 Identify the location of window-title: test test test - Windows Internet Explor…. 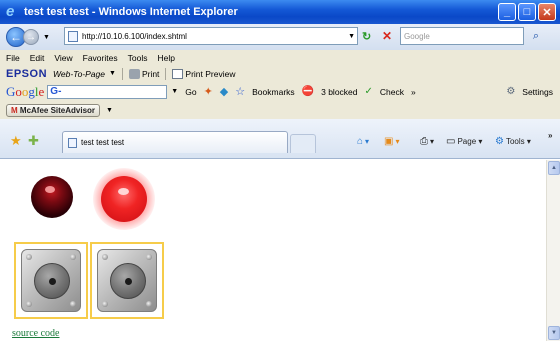
(131, 12).